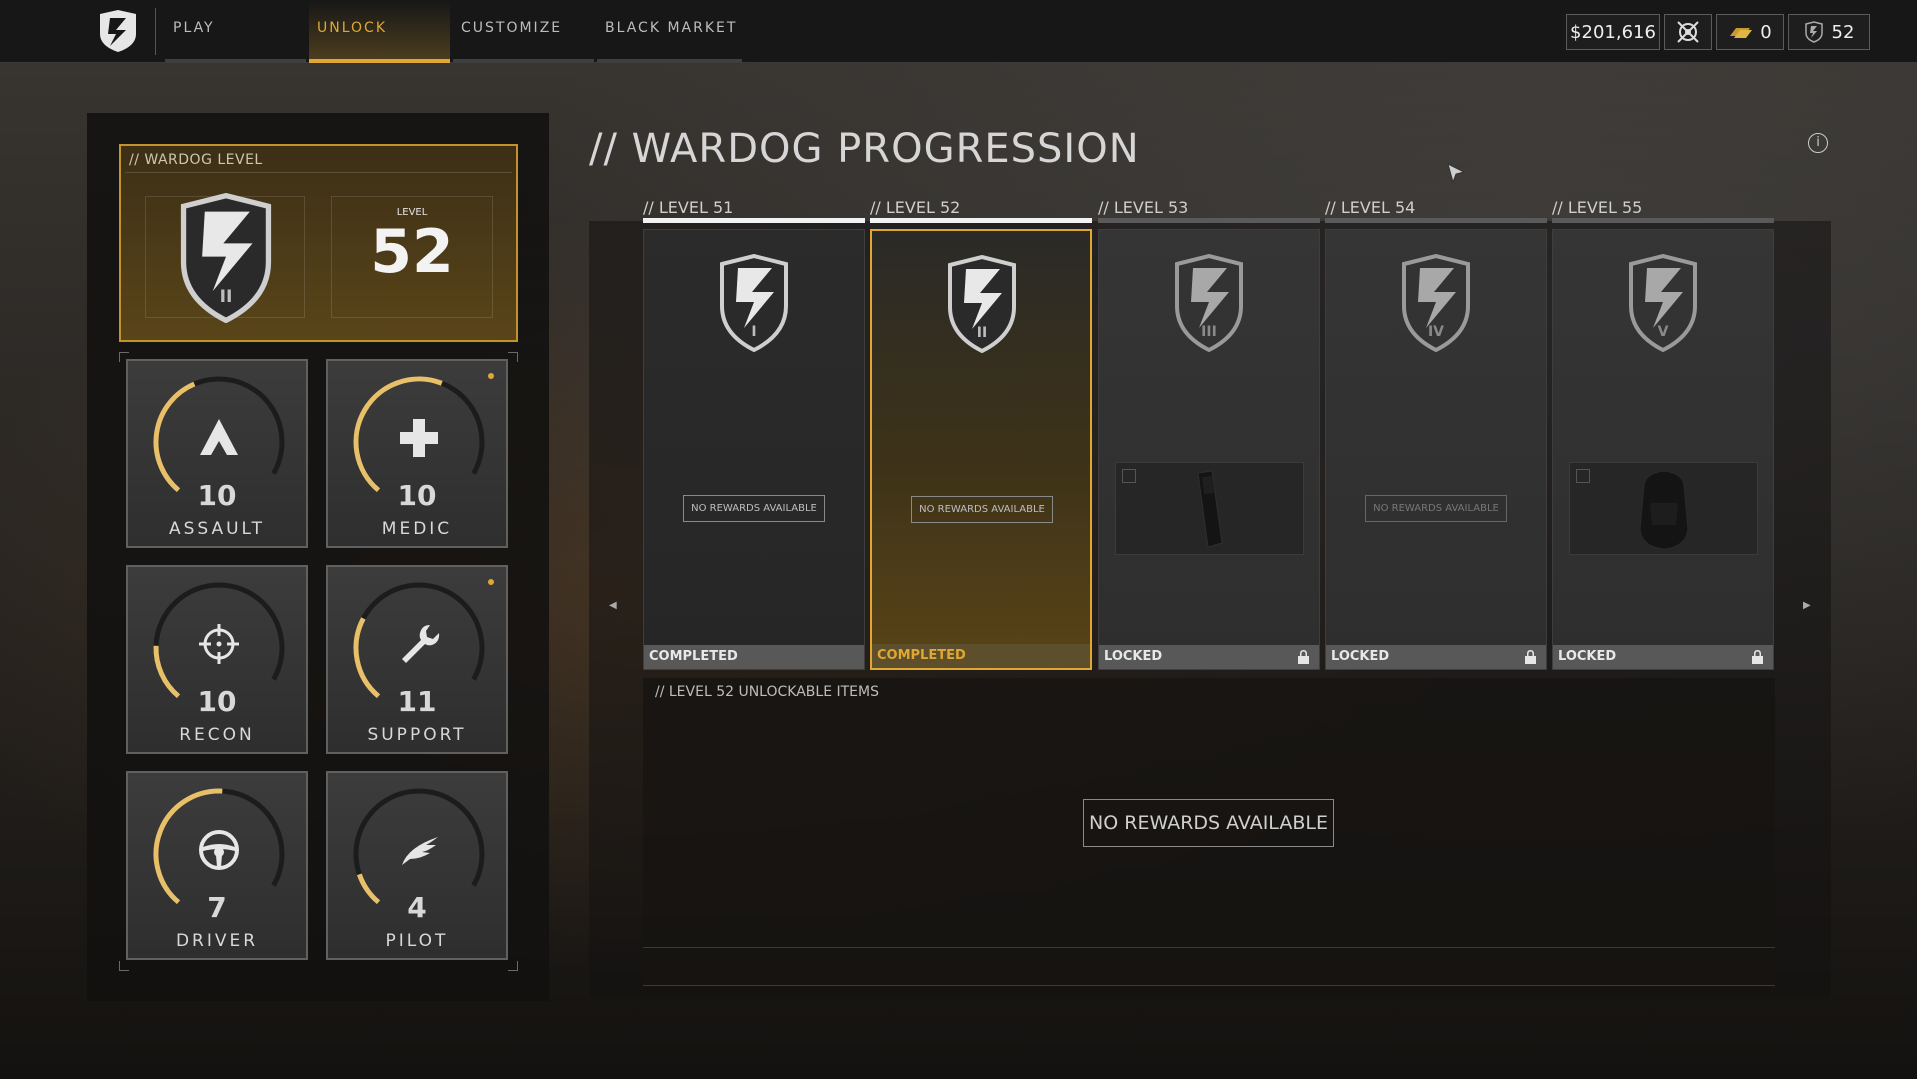  I want to click on class-name: SUPPORT, so click(417, 735).